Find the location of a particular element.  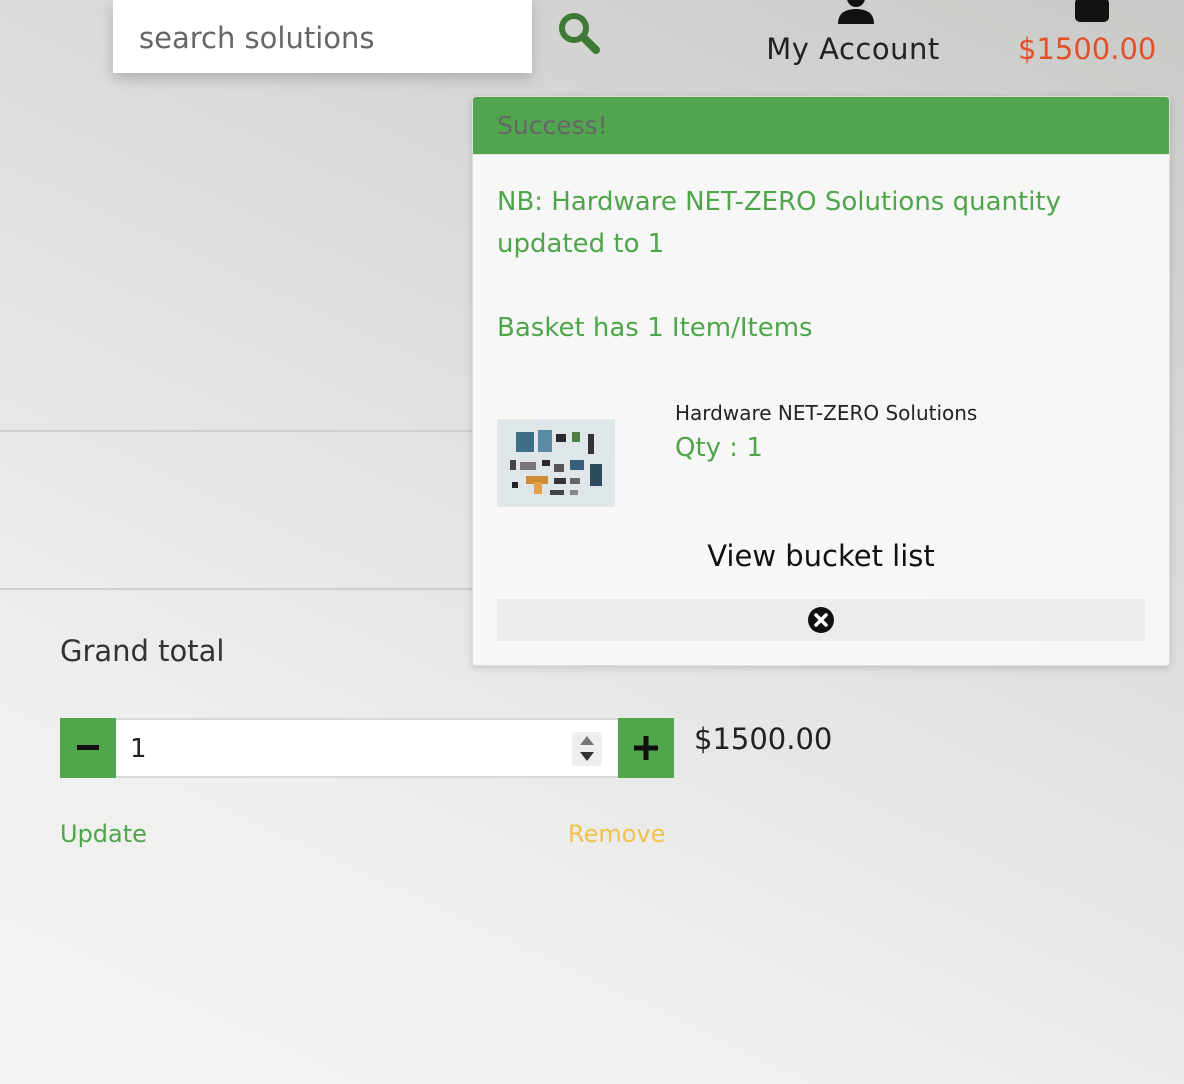

chevron-down-icon is located at coordinates (587, 756).